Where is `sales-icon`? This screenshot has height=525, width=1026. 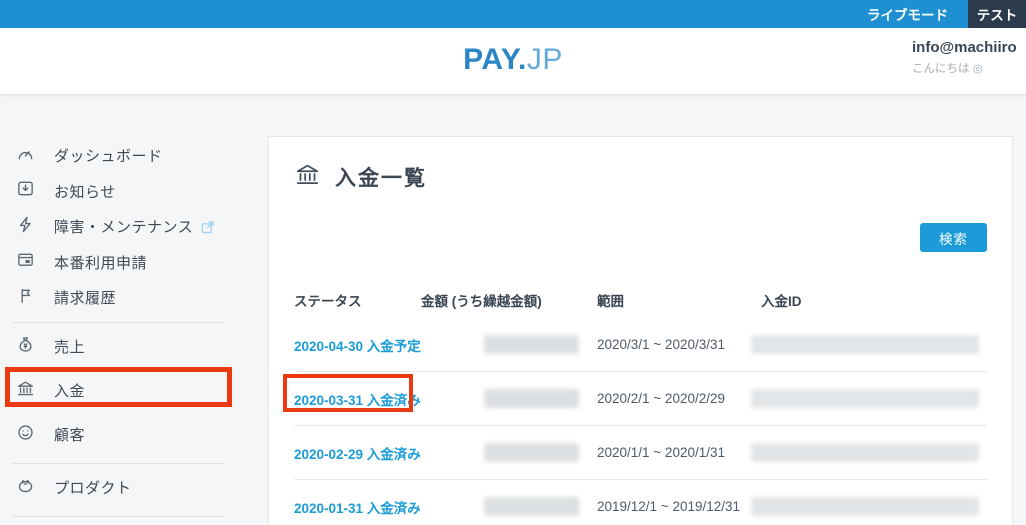 sales-icon is located at coordinates (25, 347).